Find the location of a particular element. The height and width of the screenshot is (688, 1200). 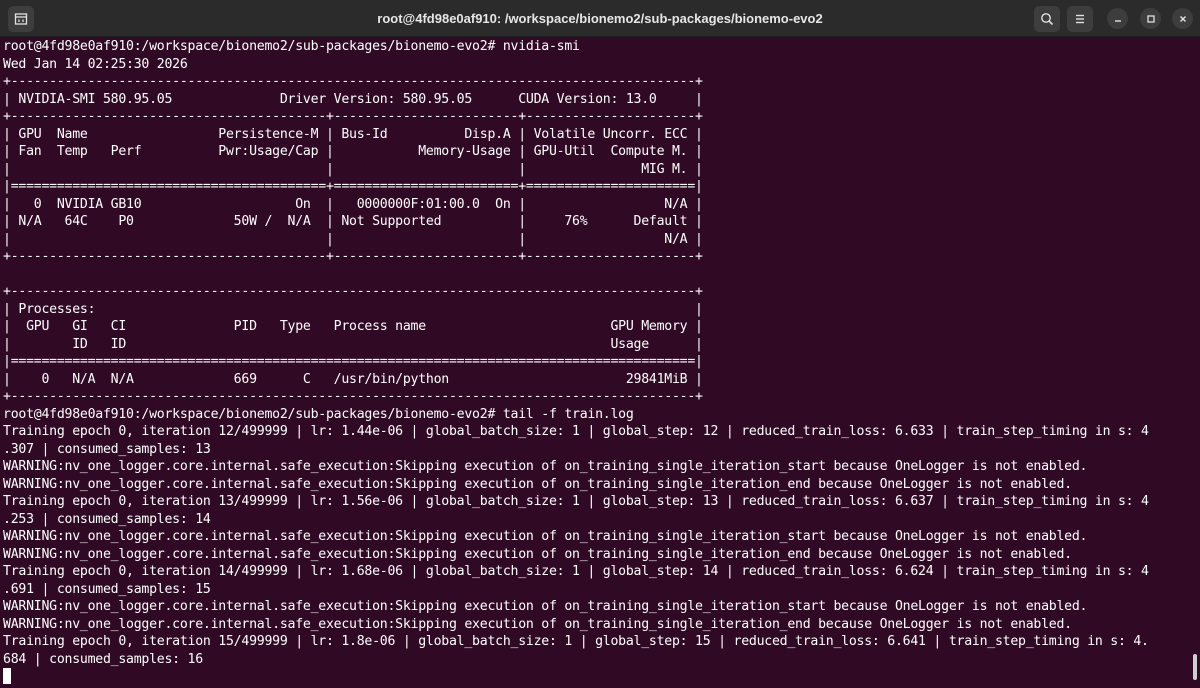

minimize-button is located at coordinates (1117, 18).